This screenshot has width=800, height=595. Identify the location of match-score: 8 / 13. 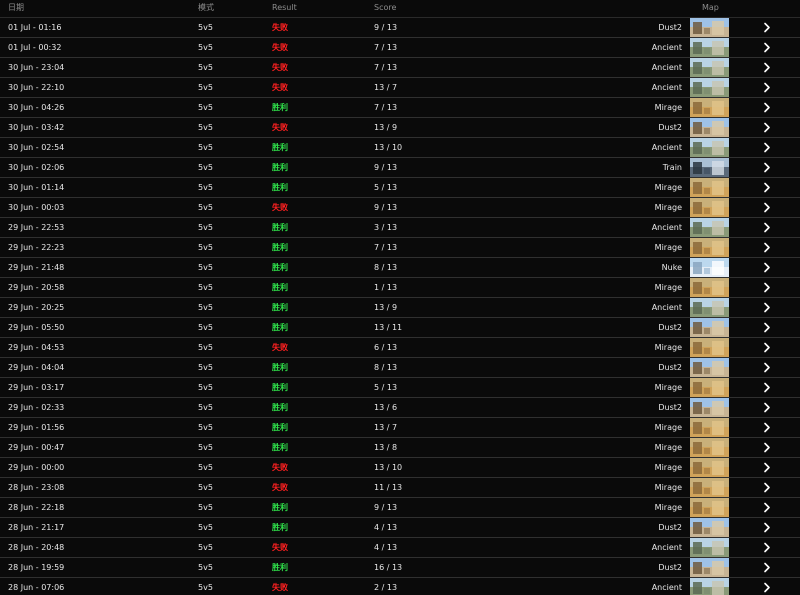
(386, 267).